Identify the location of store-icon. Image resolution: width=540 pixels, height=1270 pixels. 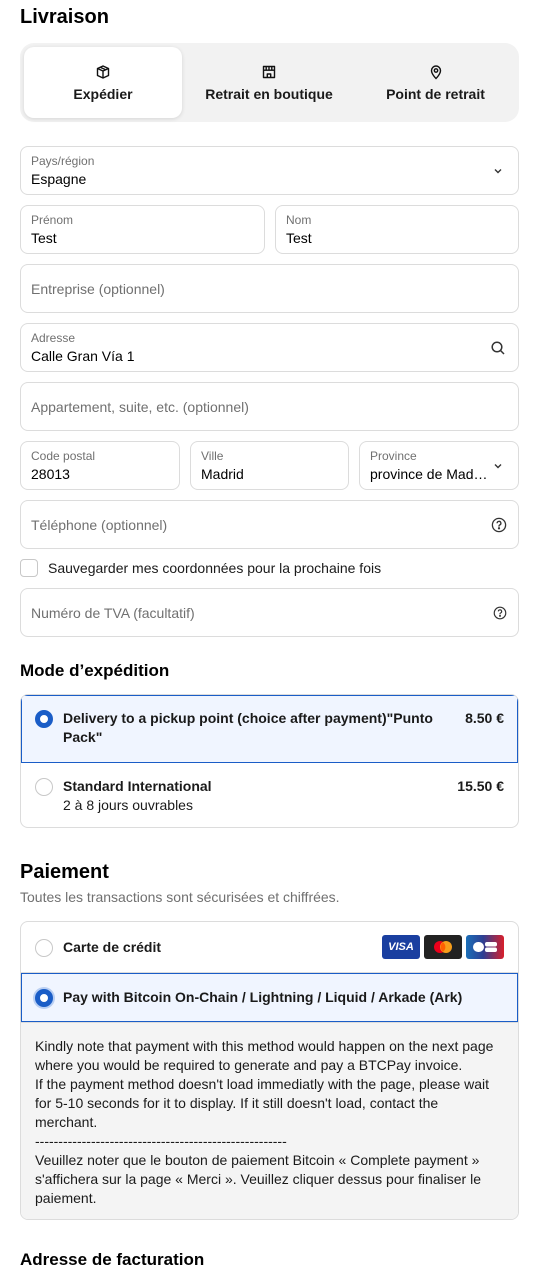
(269, 71).